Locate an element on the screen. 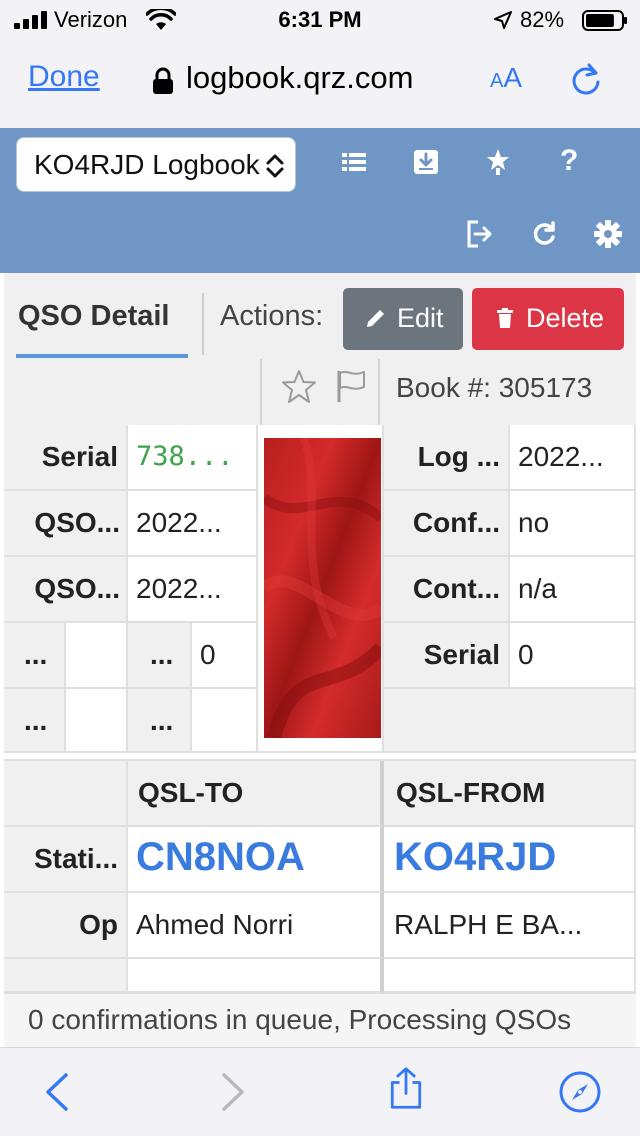 The image size is (640, 1136). forward-arrow-icon is located at coordinates (232, 1092).